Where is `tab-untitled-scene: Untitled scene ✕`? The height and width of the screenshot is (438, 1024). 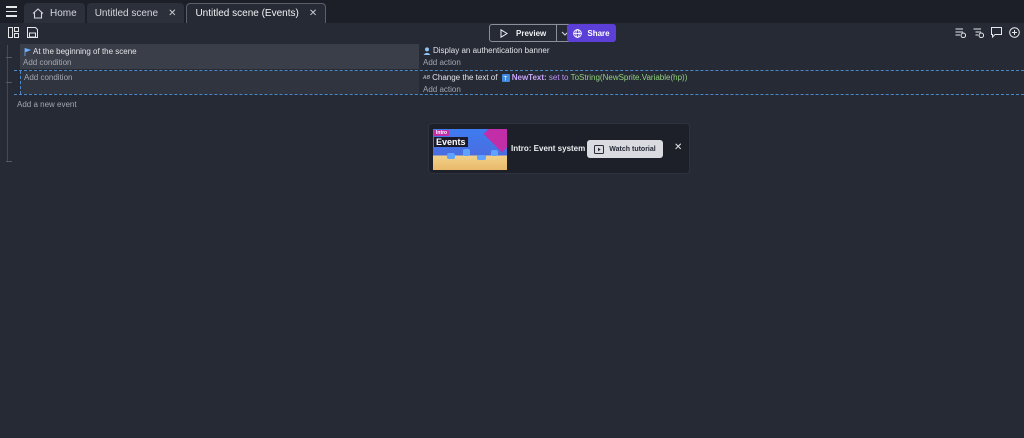 tab-untitled-scene: Untitled scene ✕ is located at coordinates (135, 13).